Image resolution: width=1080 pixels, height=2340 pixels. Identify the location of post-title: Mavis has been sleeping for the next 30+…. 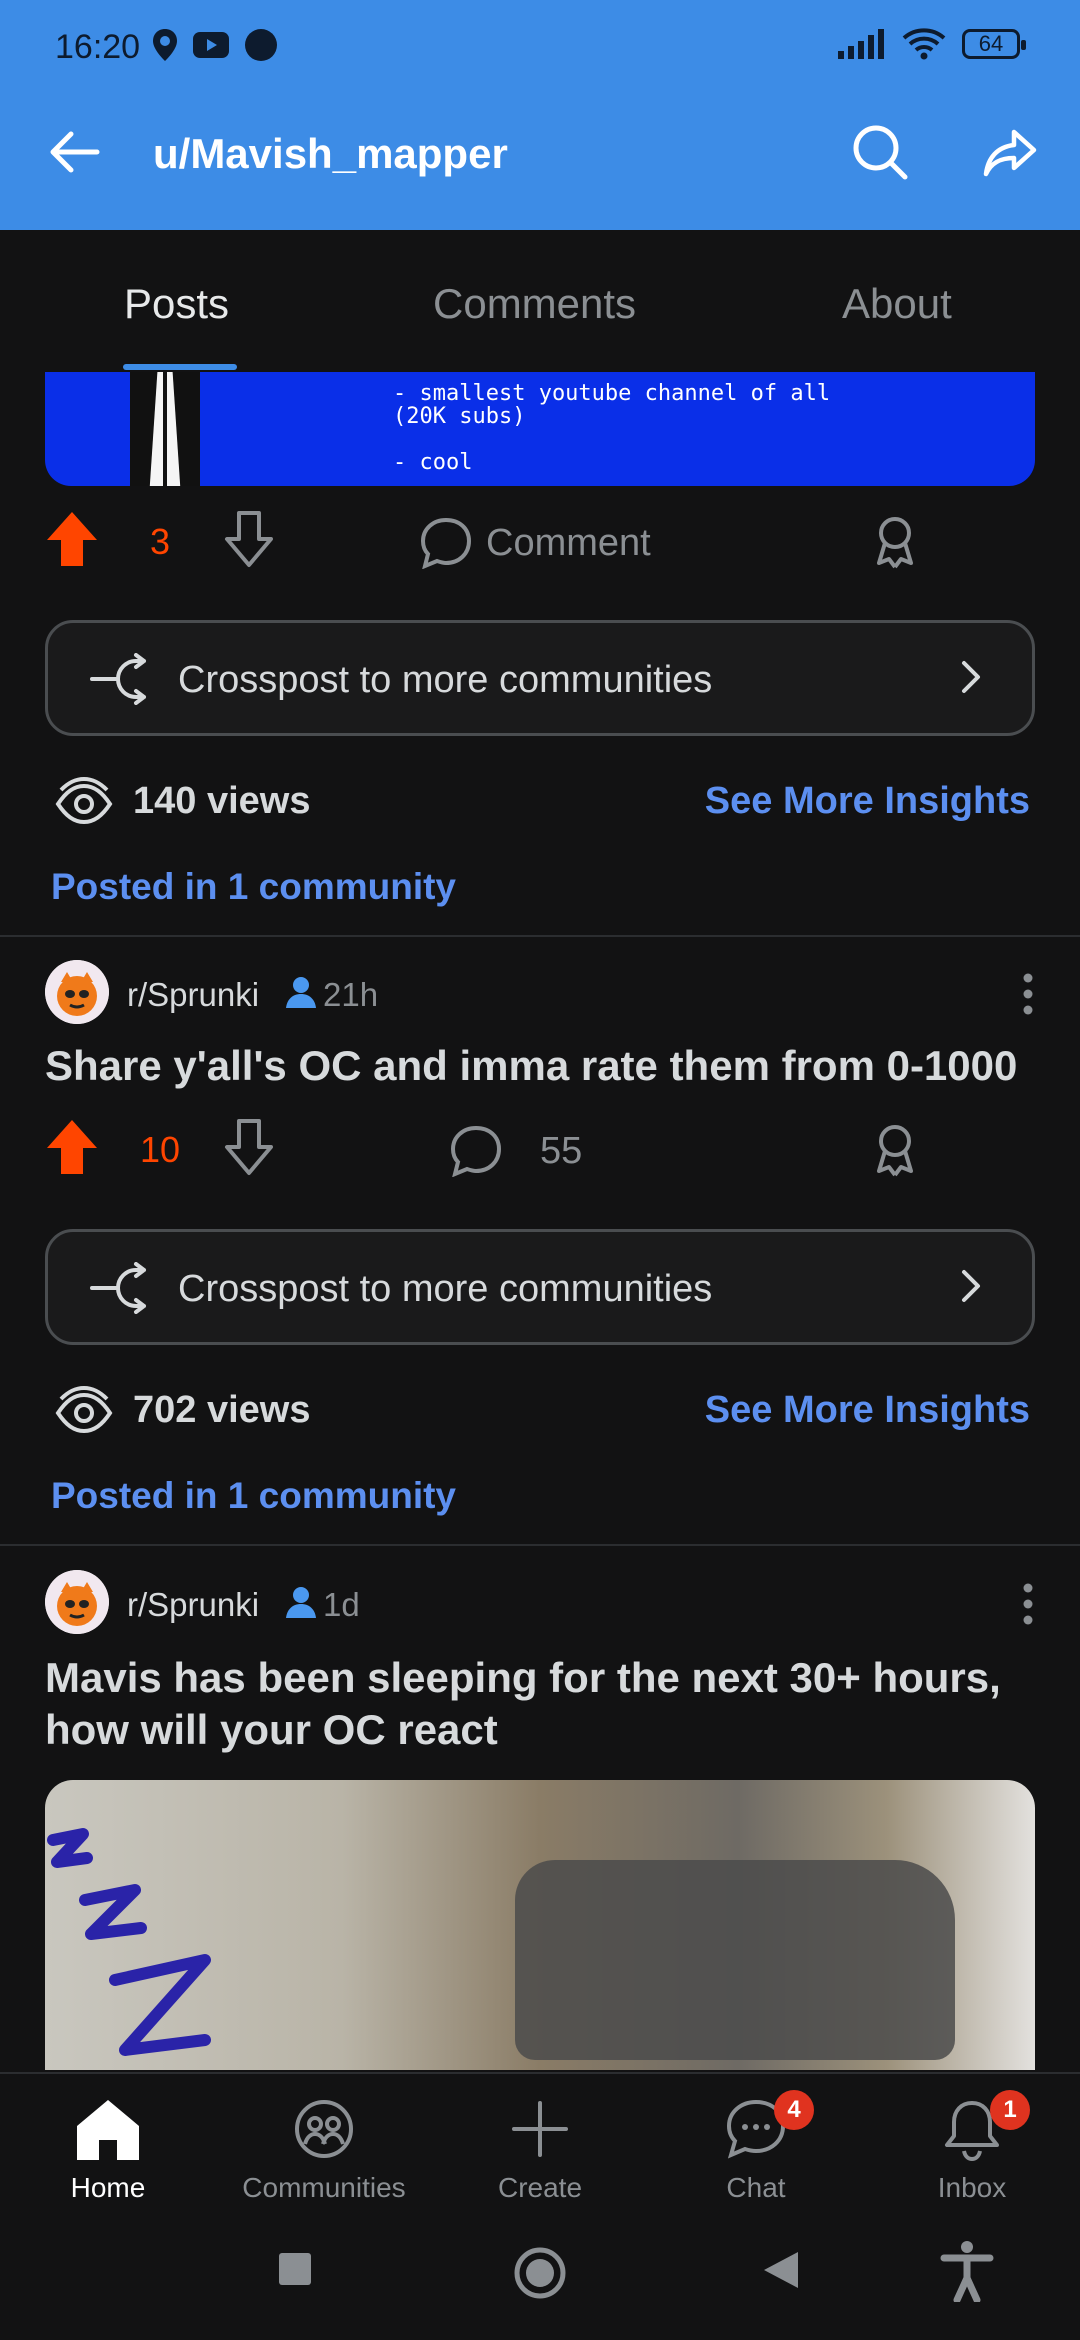
(545, 1704).